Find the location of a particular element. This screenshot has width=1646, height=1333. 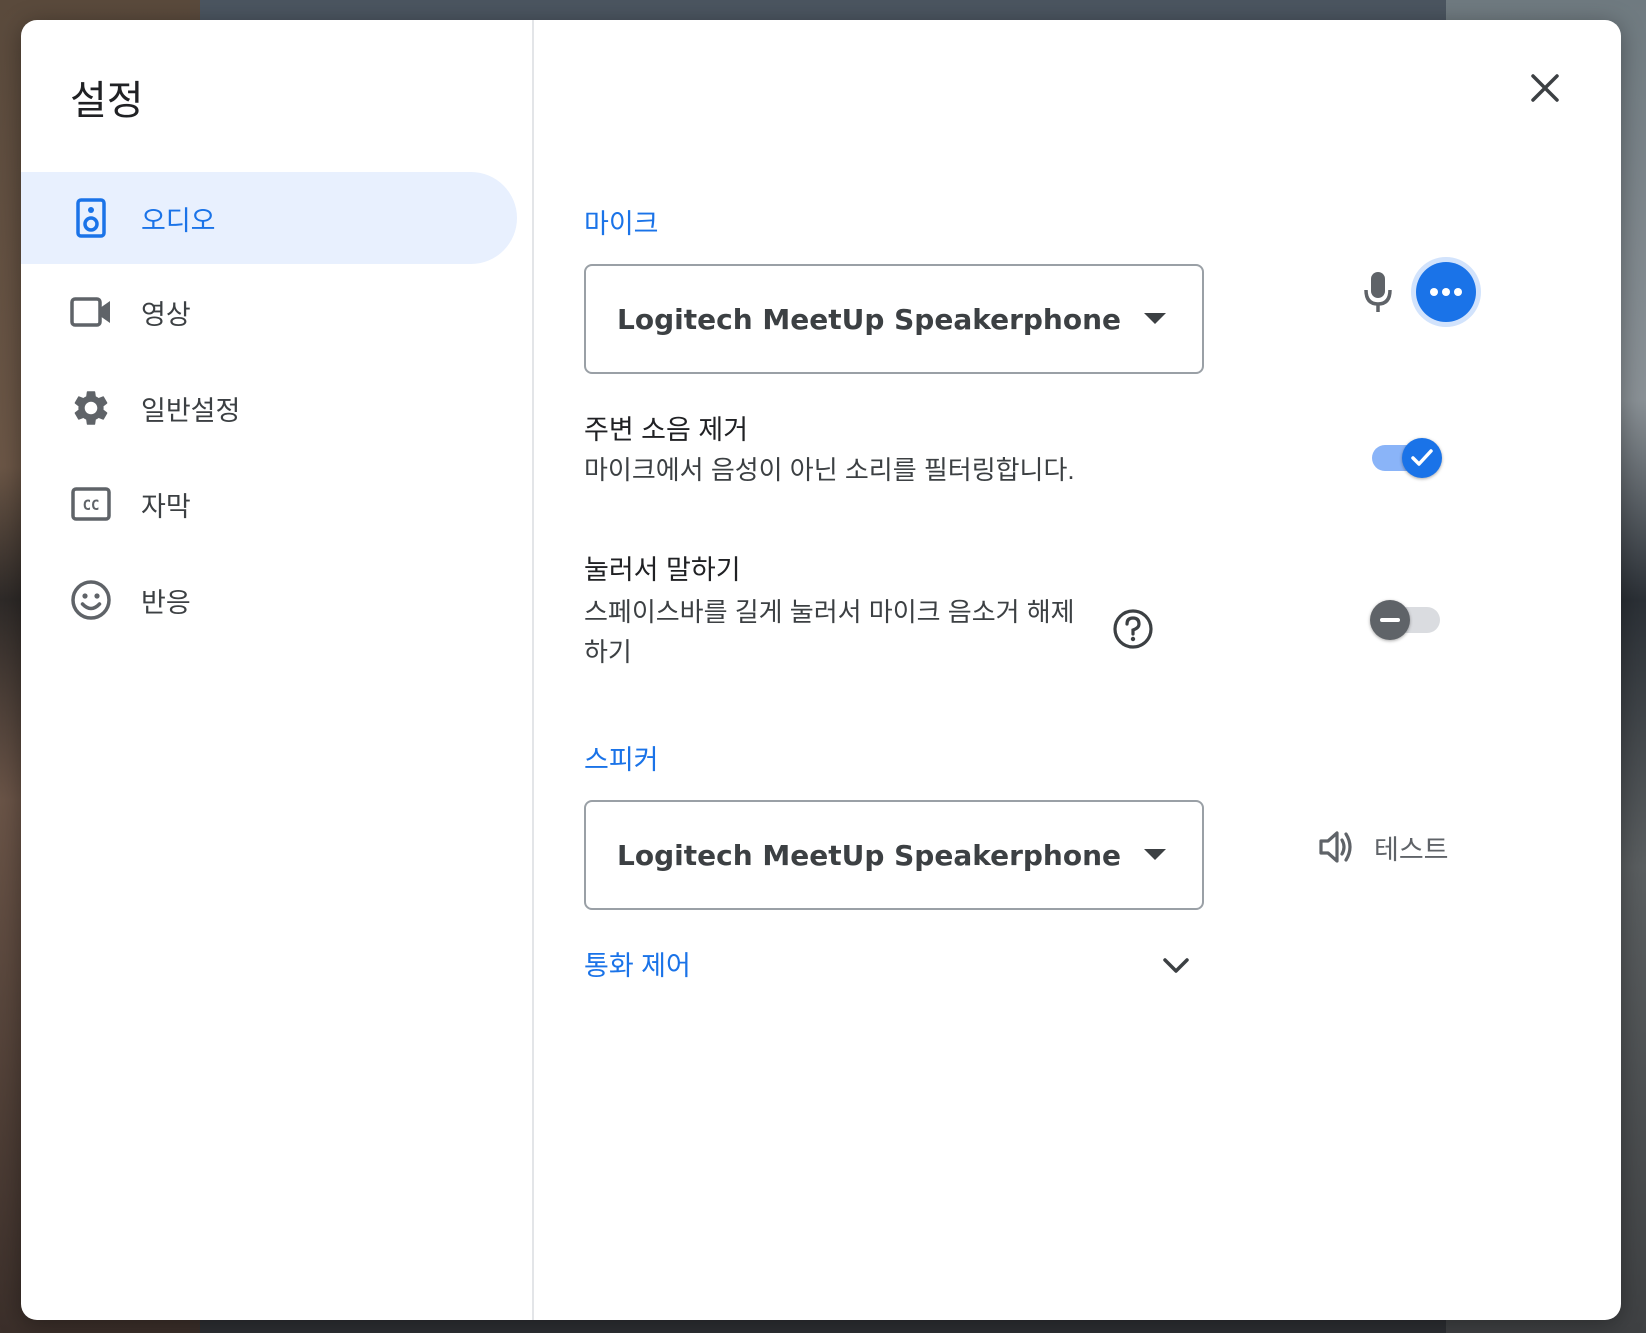

help-icon is located at coordinates (1133, 629).